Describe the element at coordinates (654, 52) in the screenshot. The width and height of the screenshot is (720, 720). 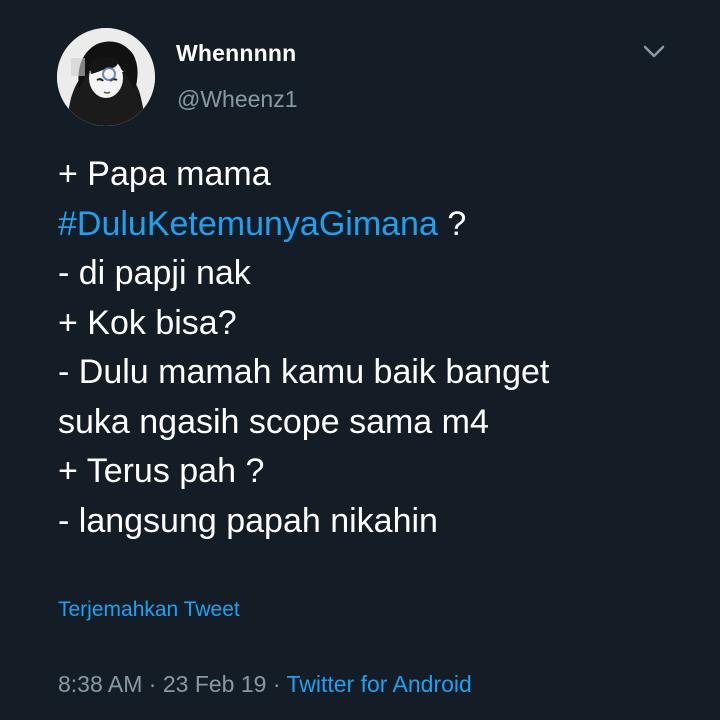
I see `chevron-down-icon` at that location.